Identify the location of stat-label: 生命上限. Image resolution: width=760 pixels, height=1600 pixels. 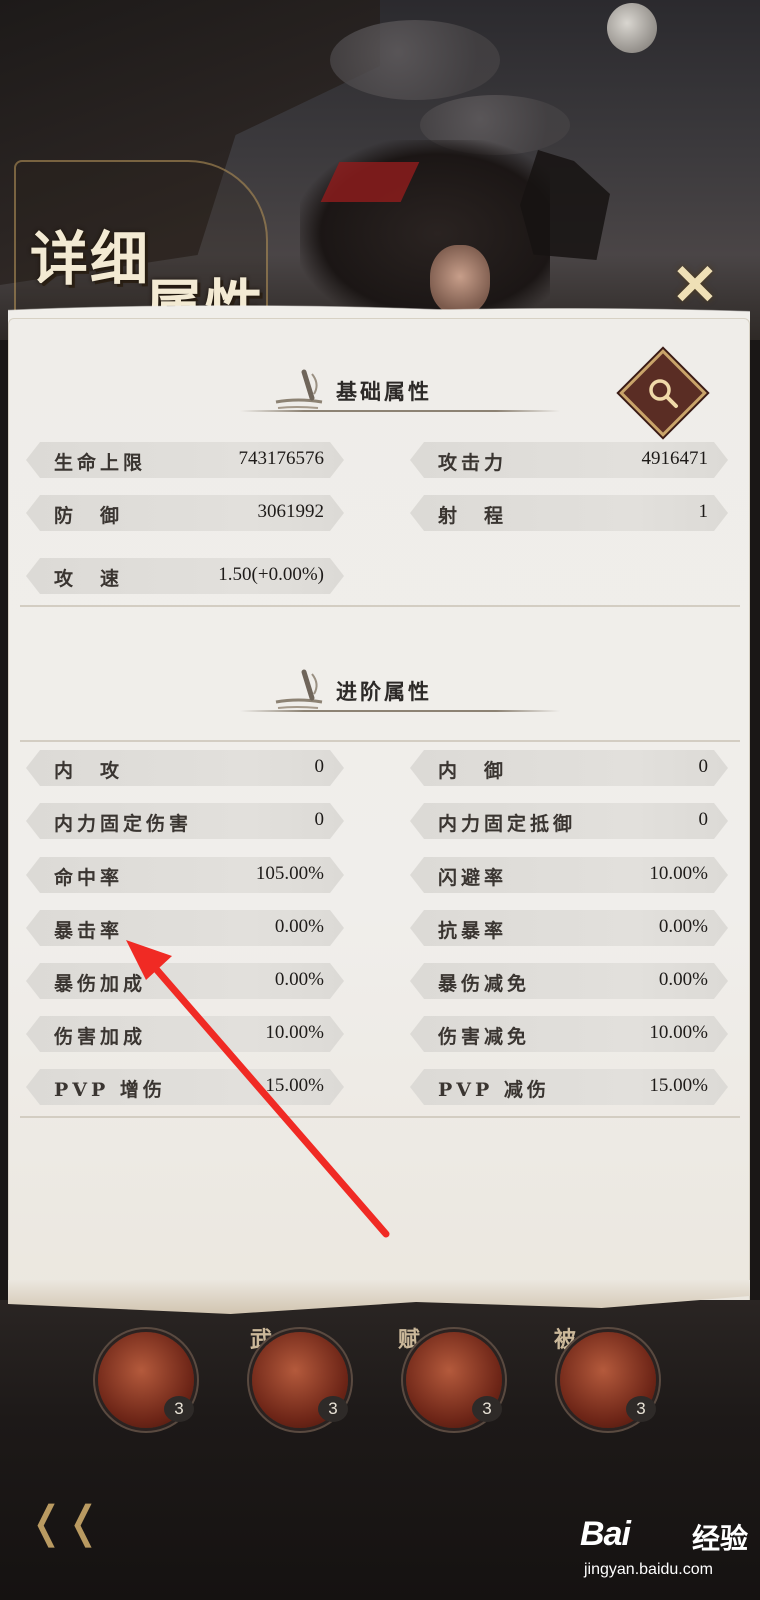
(100, 463).